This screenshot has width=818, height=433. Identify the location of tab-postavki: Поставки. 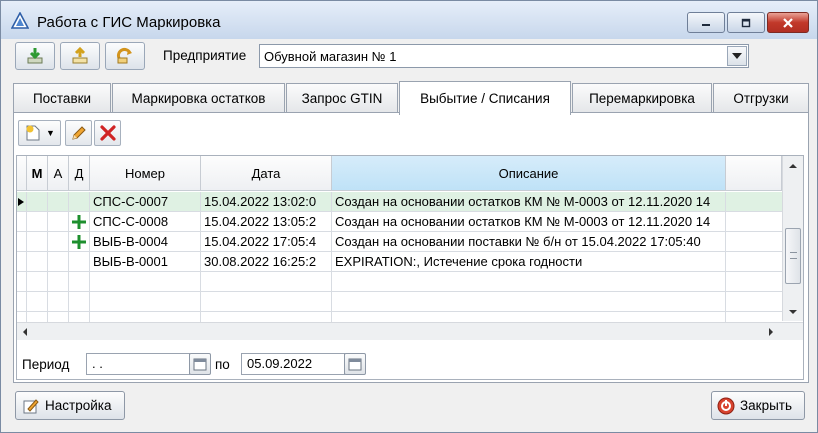
(62, 98).